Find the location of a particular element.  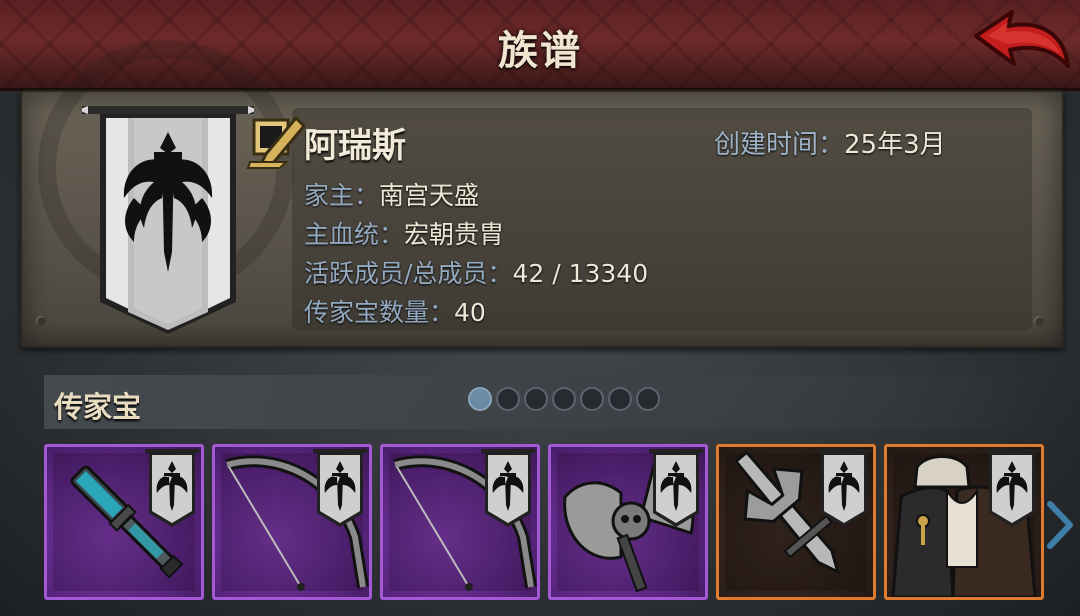

clan-leader-row: 家主：南宫天盛 is located at coordinates (391, 194).